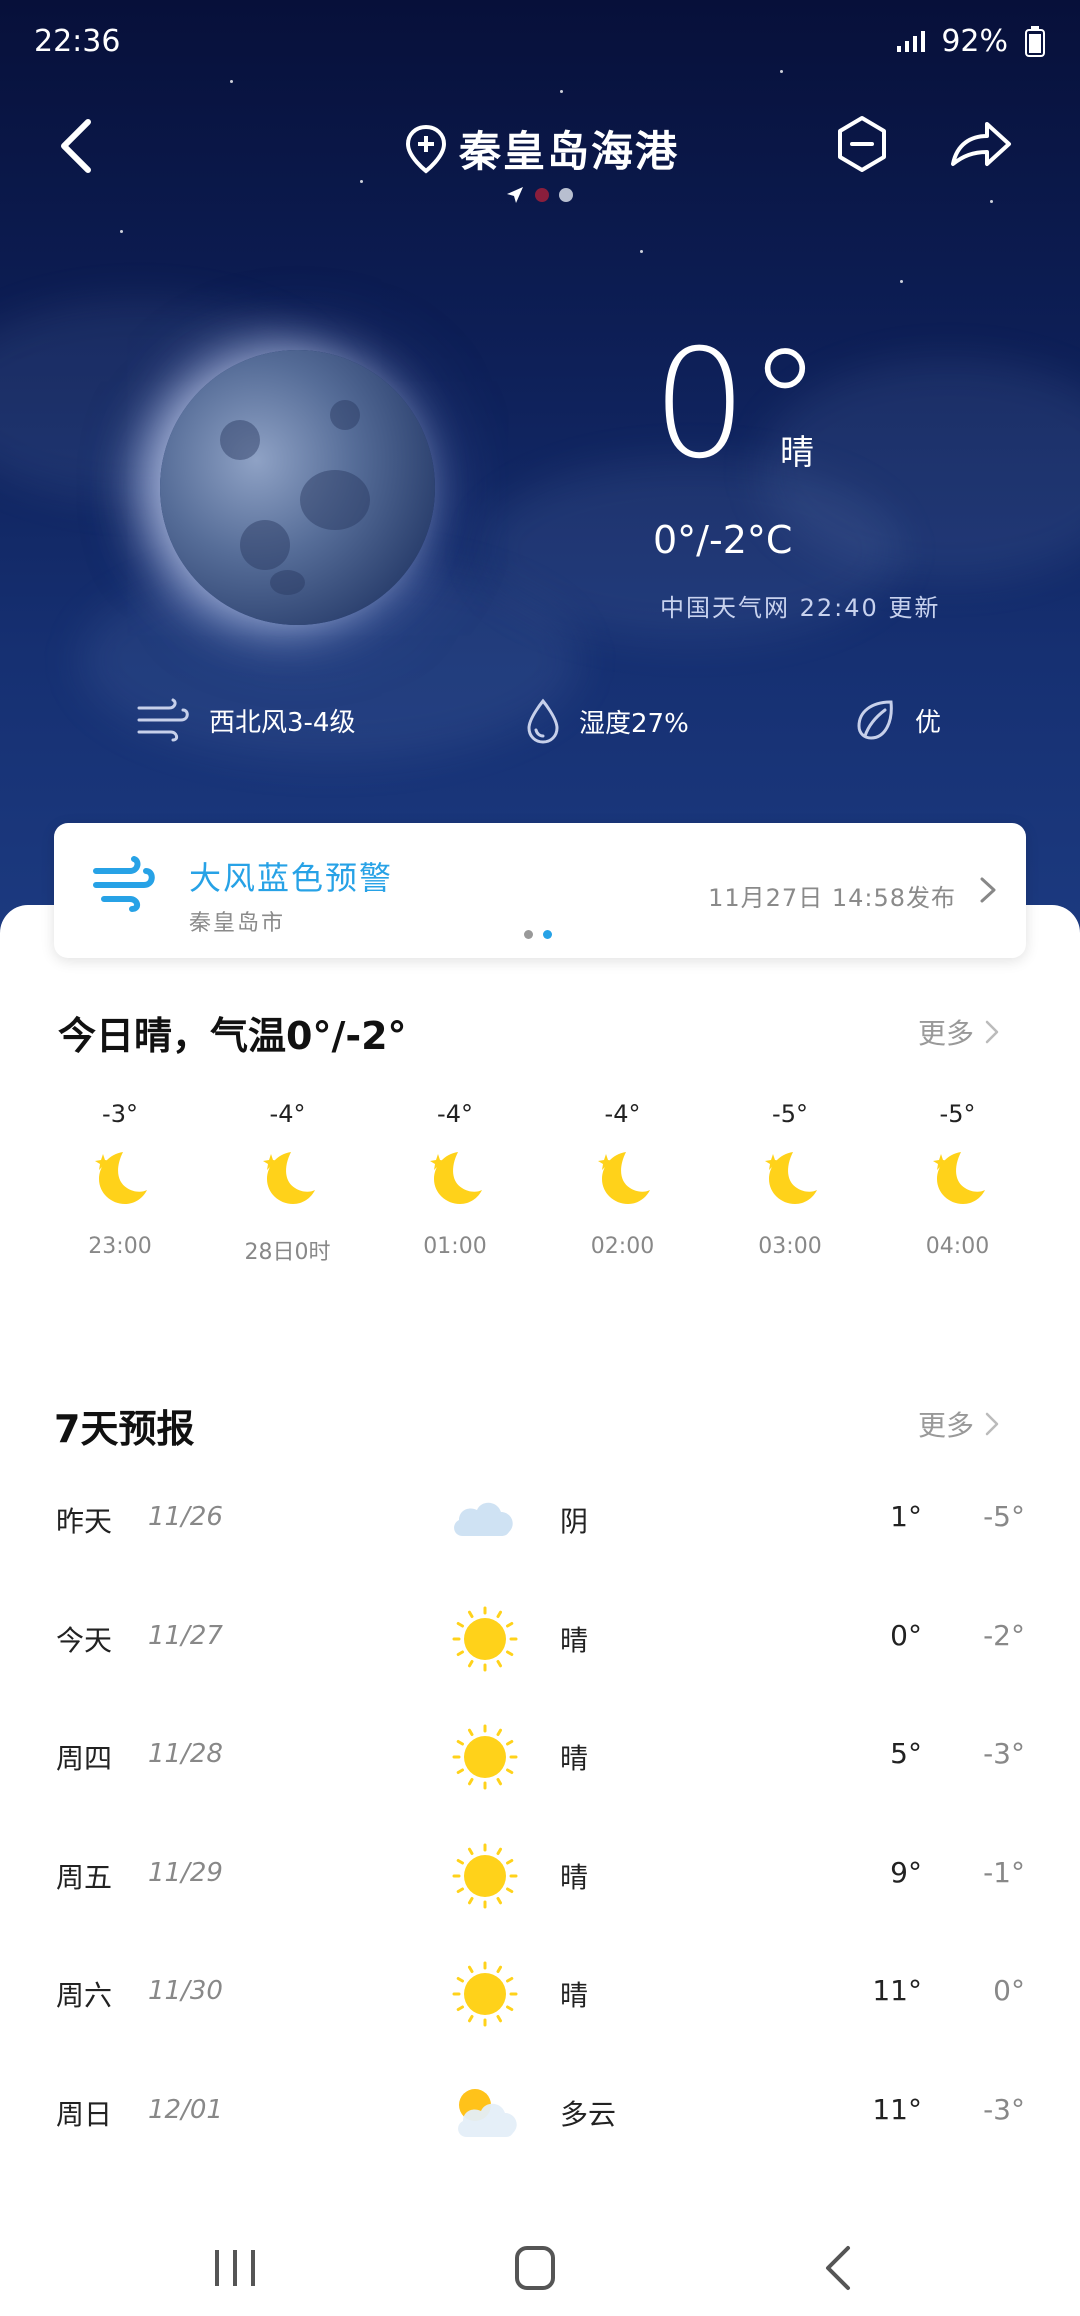  I want to click on forecast-row: 周六 11/30 晴 11° 0°, so click(540, 1994).